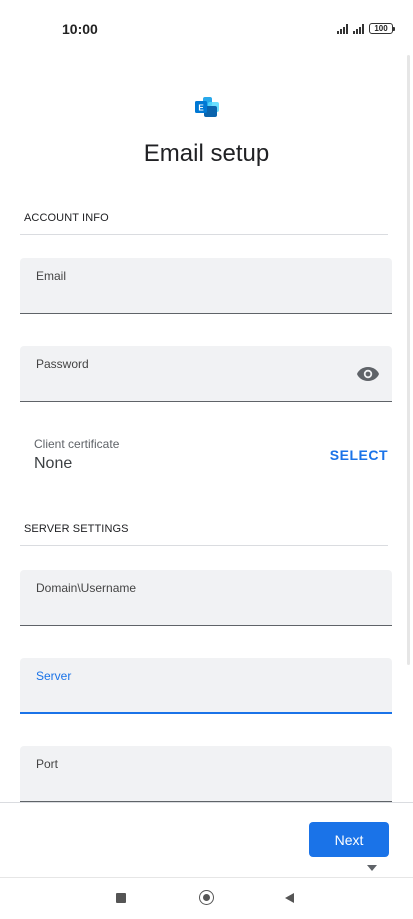 The image size is (413, 919). Describe the element at coordinates (206, 28) in the screenshot. I see `status-bar: 10:00 100` at that location.